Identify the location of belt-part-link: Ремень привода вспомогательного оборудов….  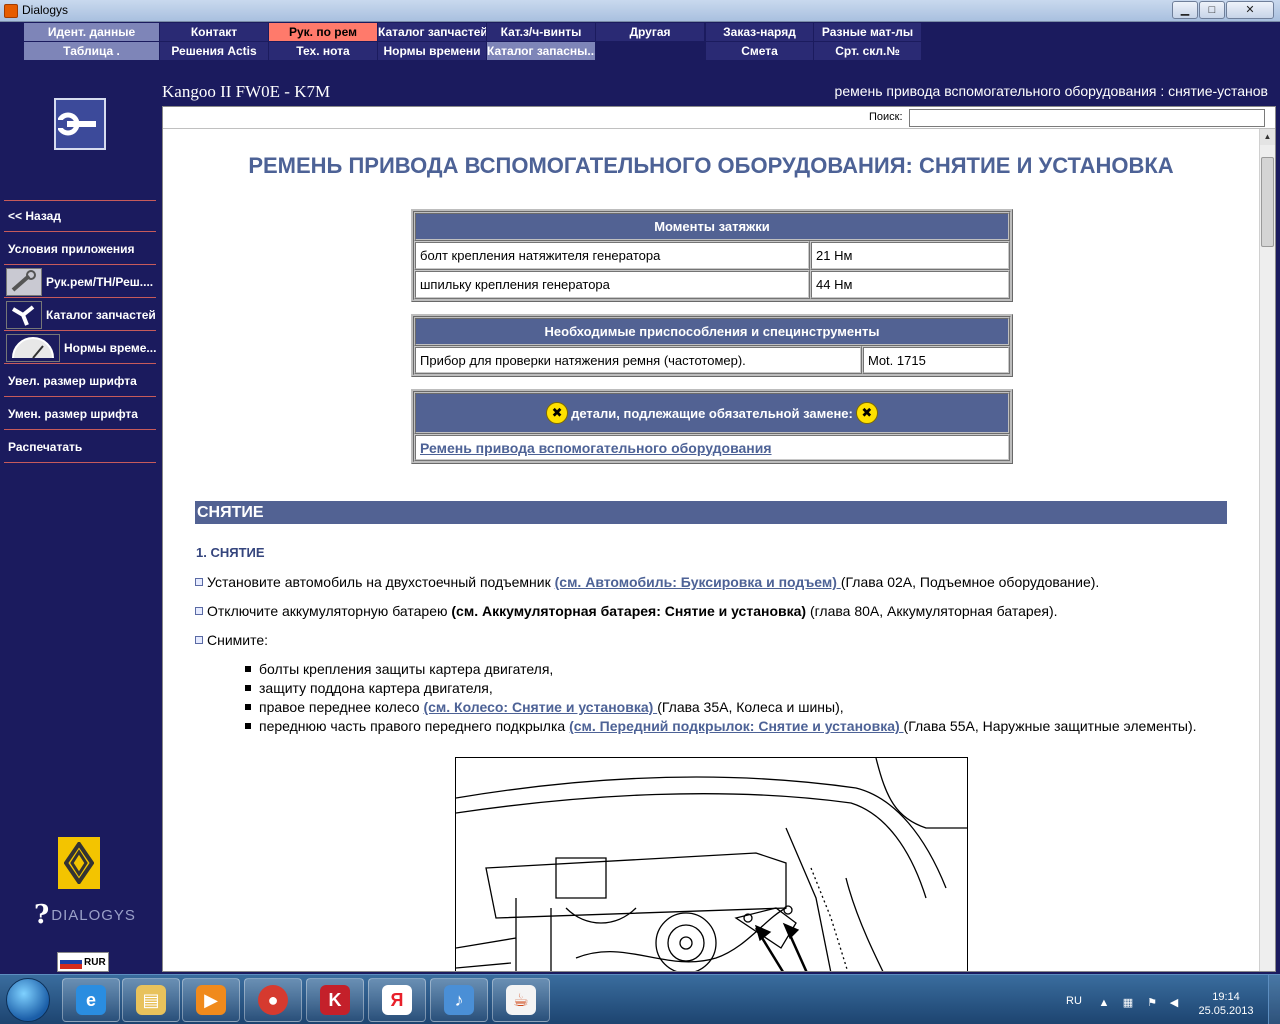
(596, 448).